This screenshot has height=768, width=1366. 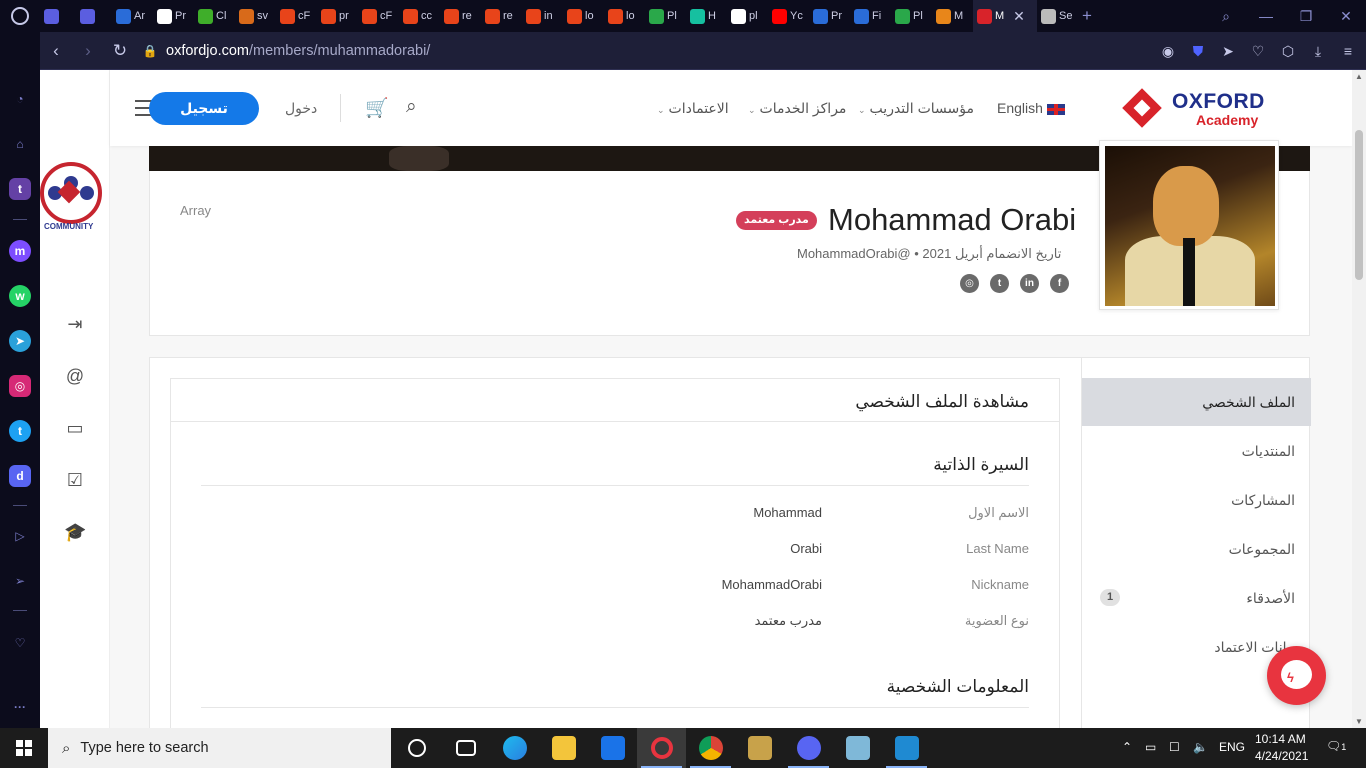 What do you see at coordinates (75, 376) in the screenshot?
I see `at-sign-icon: @` at bounding box center [75, 376].